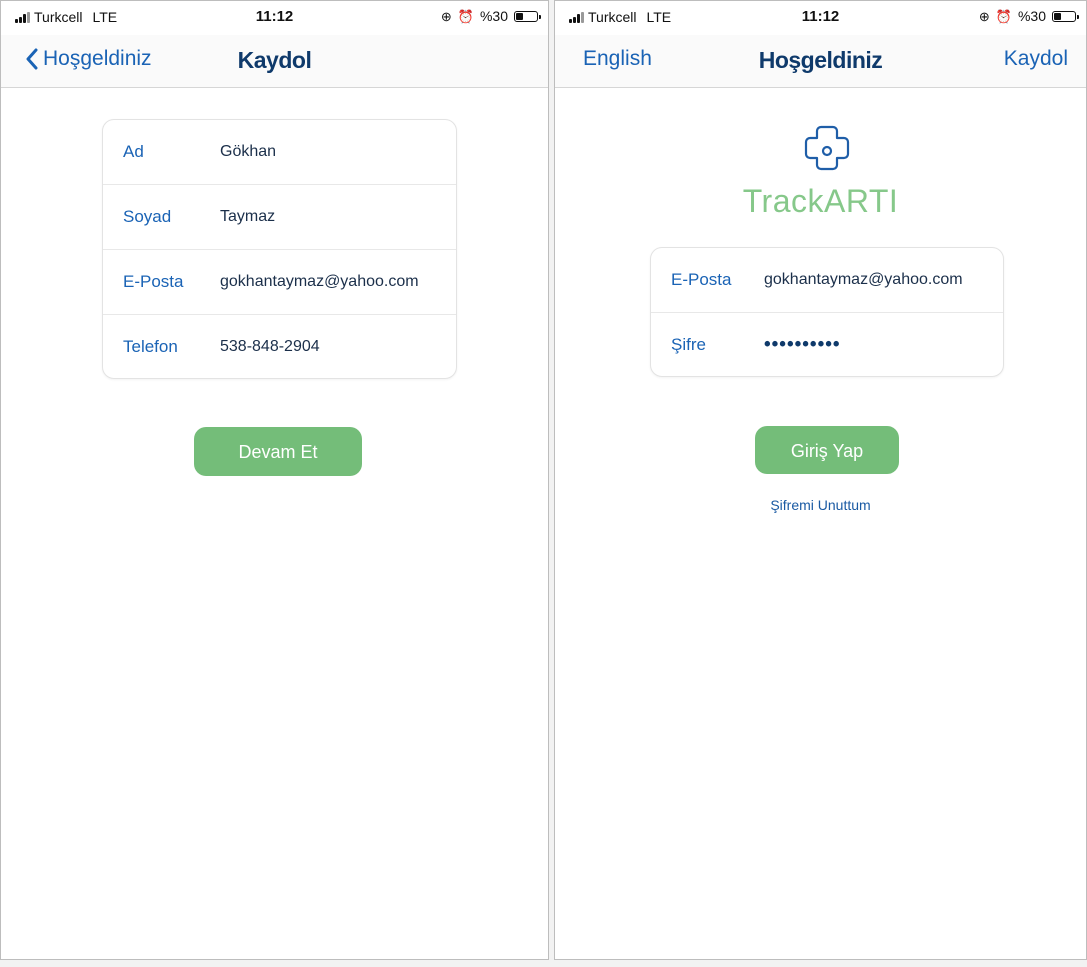 Image resolution: width=1087 pixels, height=967 pixels. I want to click on password-label: Şifre, so click(688, 344).